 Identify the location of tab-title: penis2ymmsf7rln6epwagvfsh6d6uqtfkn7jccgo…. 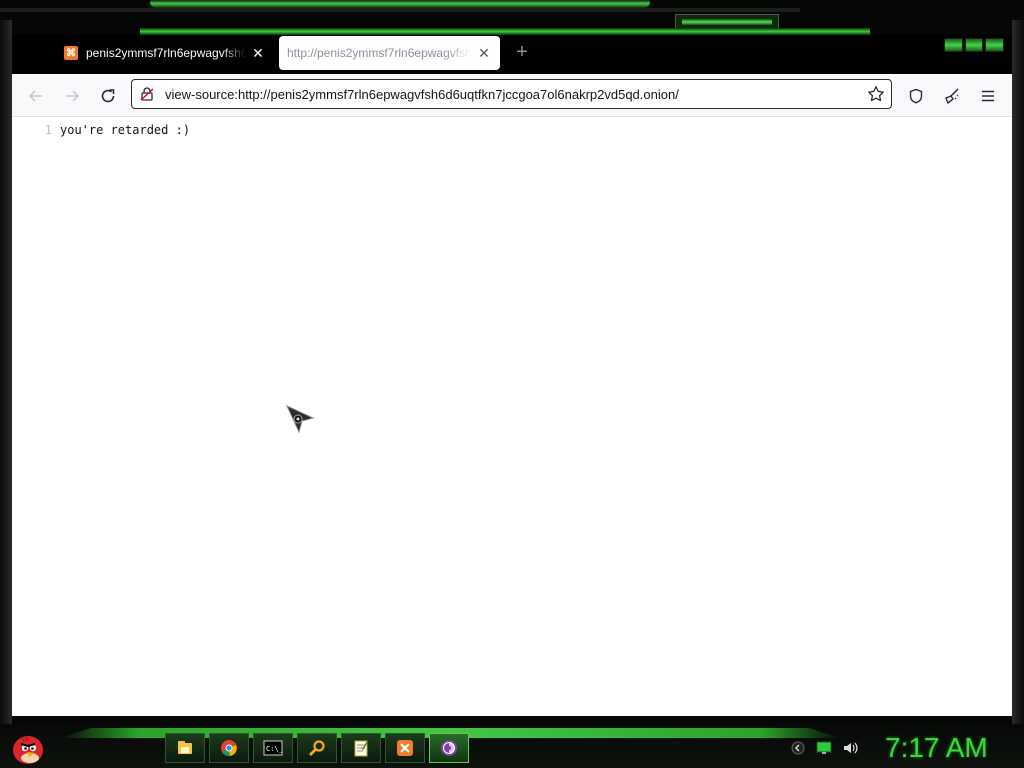
(166, 53).